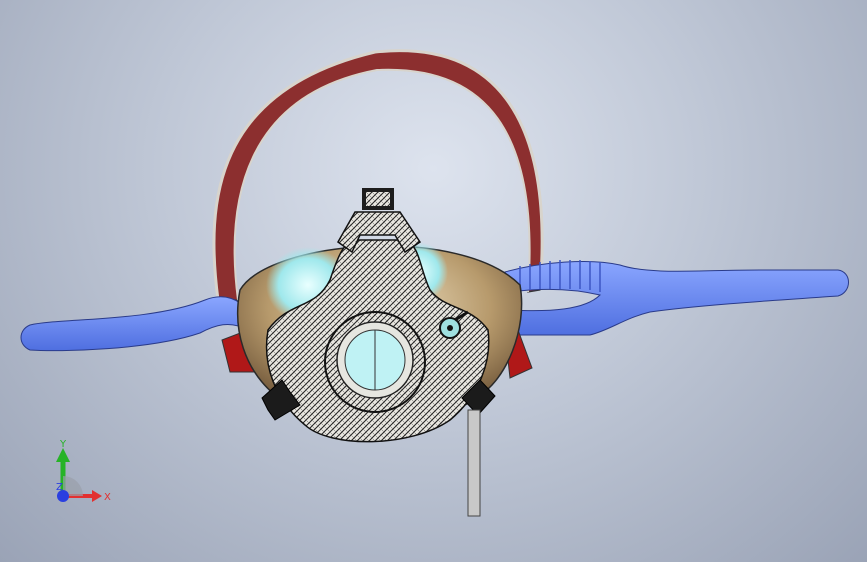  Describe the element at coordinates (474, 463) in the screenshot. I see `bottom-rod` at that location.